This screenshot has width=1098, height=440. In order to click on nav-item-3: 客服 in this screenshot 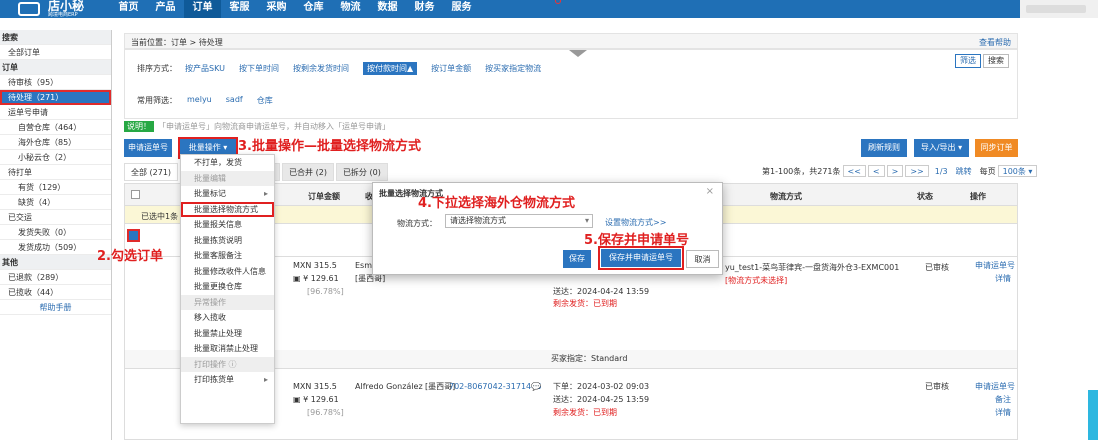, I will do `click(239, 9)`.